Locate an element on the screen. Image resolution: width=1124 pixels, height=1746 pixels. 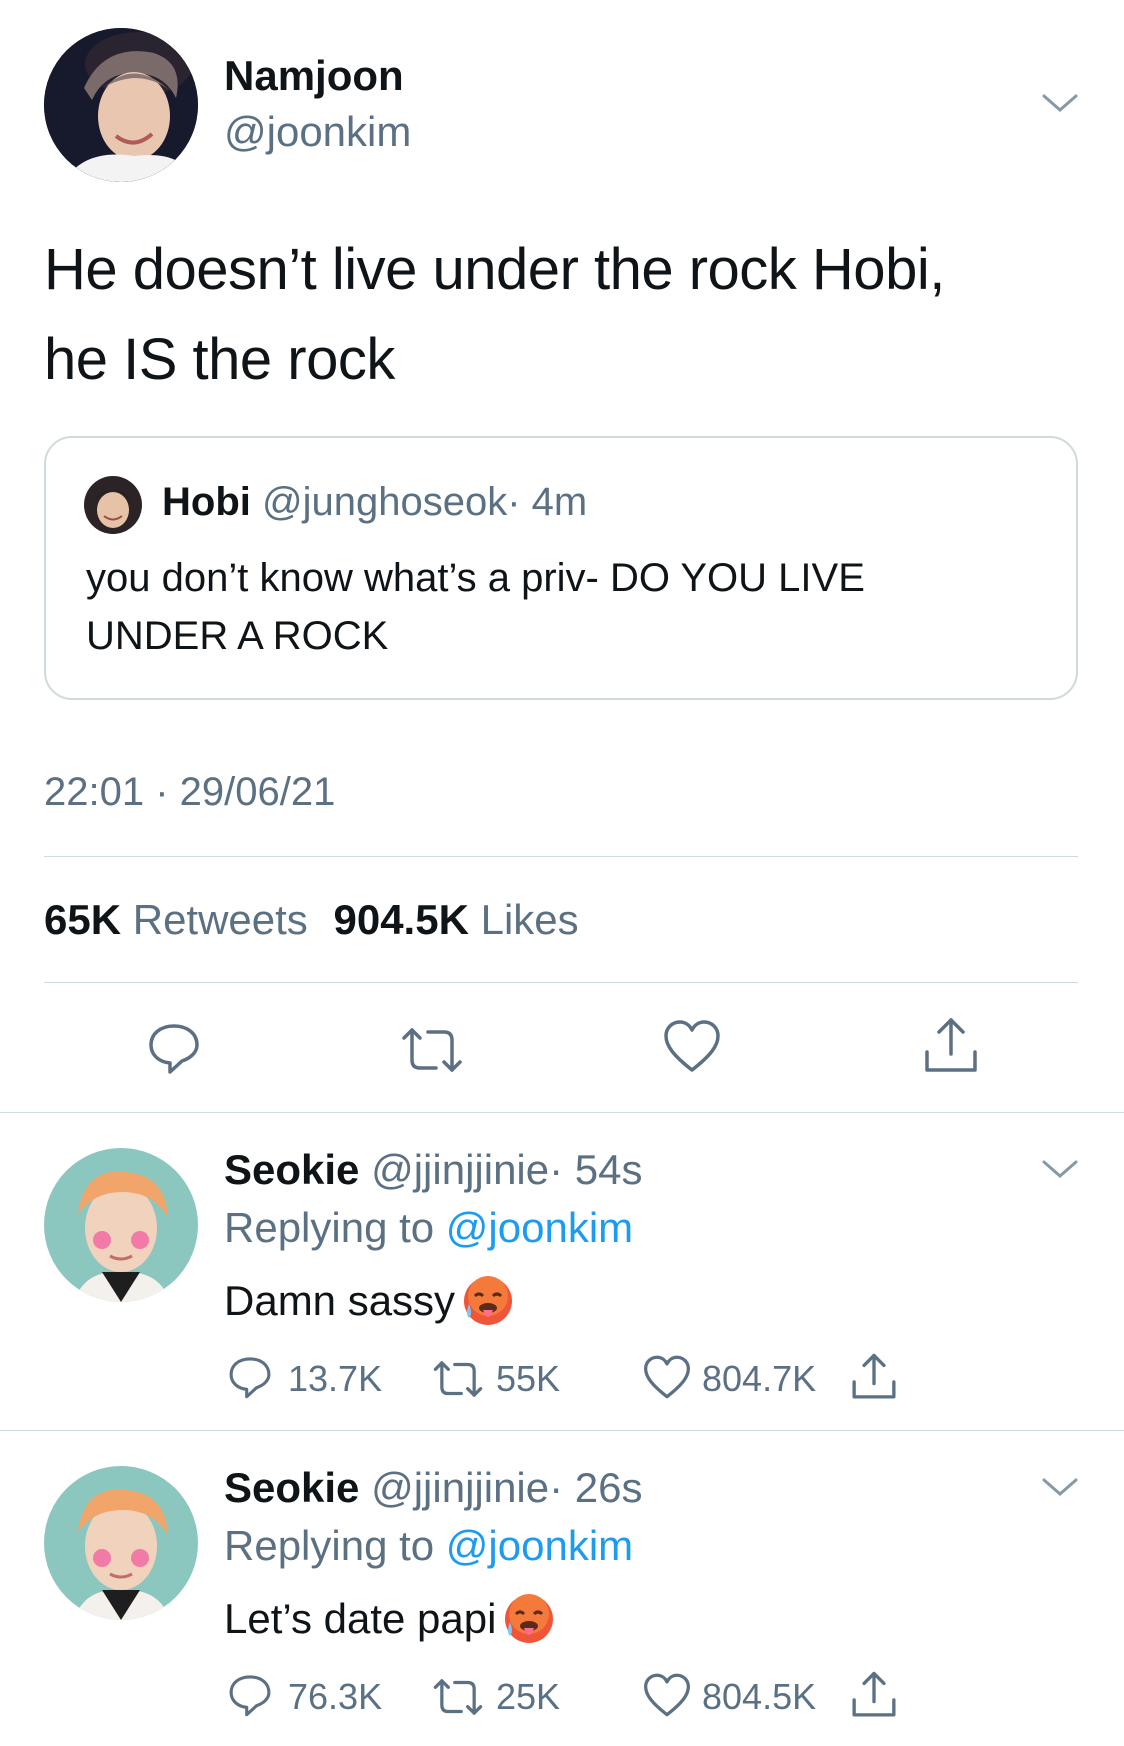
engagement-stats: 65K Retweets 904.5K Likes is located at coordinates (311, 920).